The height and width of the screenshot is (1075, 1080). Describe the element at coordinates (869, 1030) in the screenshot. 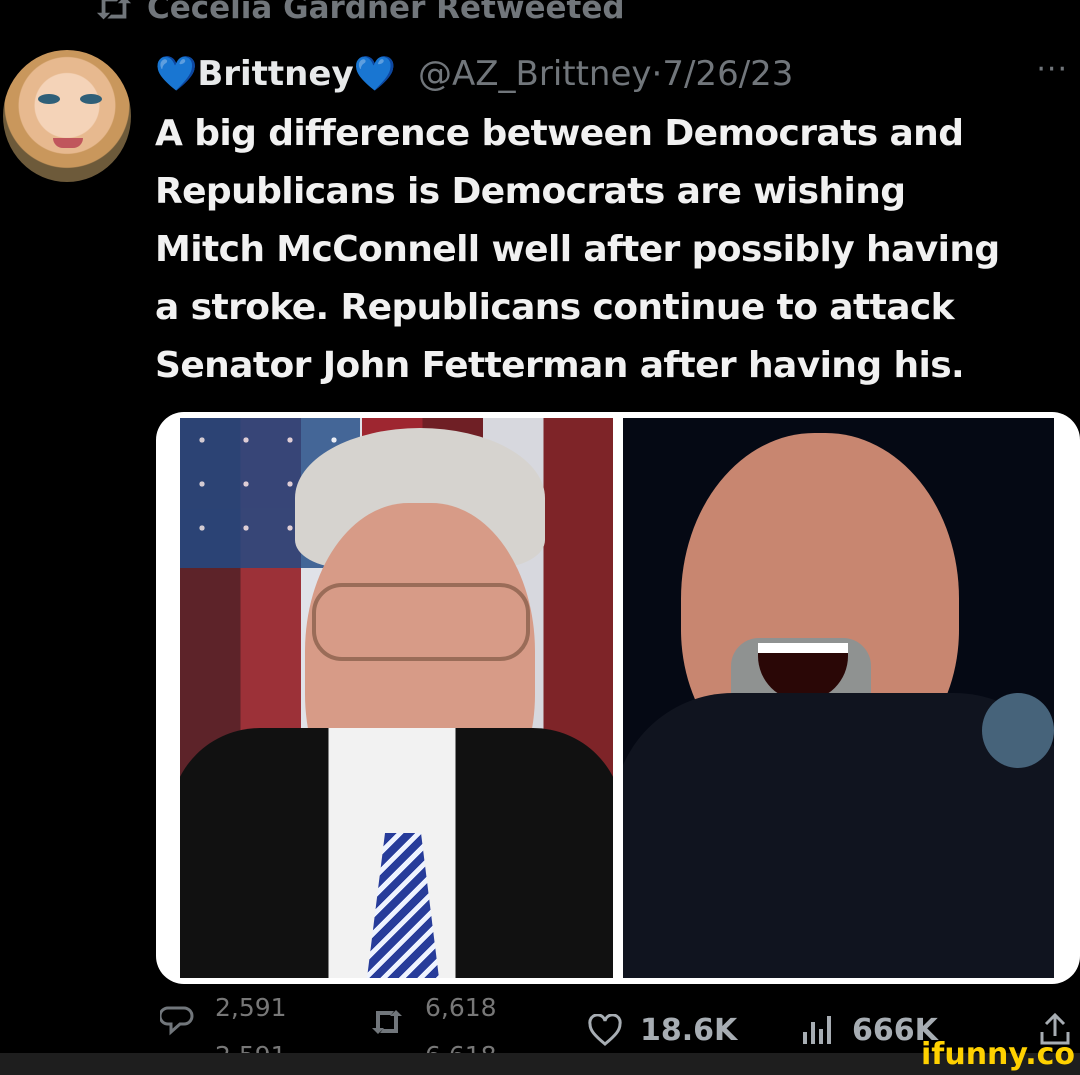

I see `views-button: 666K` at that location.